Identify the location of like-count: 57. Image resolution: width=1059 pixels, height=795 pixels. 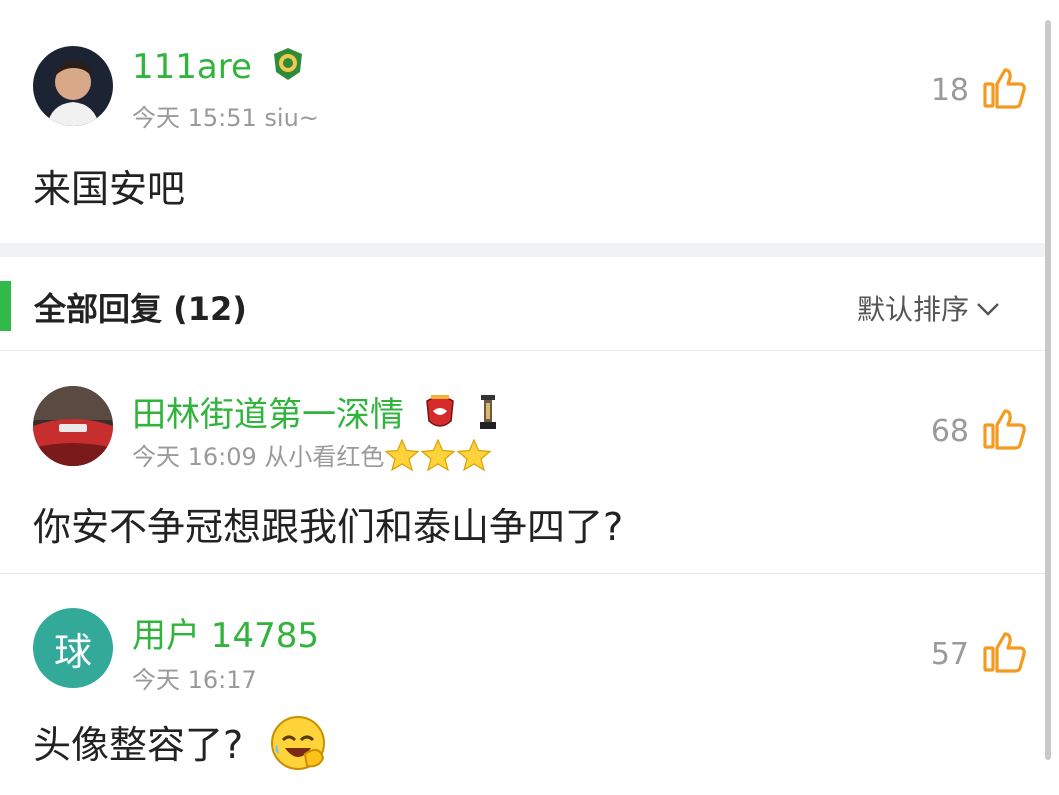
(949, 654).